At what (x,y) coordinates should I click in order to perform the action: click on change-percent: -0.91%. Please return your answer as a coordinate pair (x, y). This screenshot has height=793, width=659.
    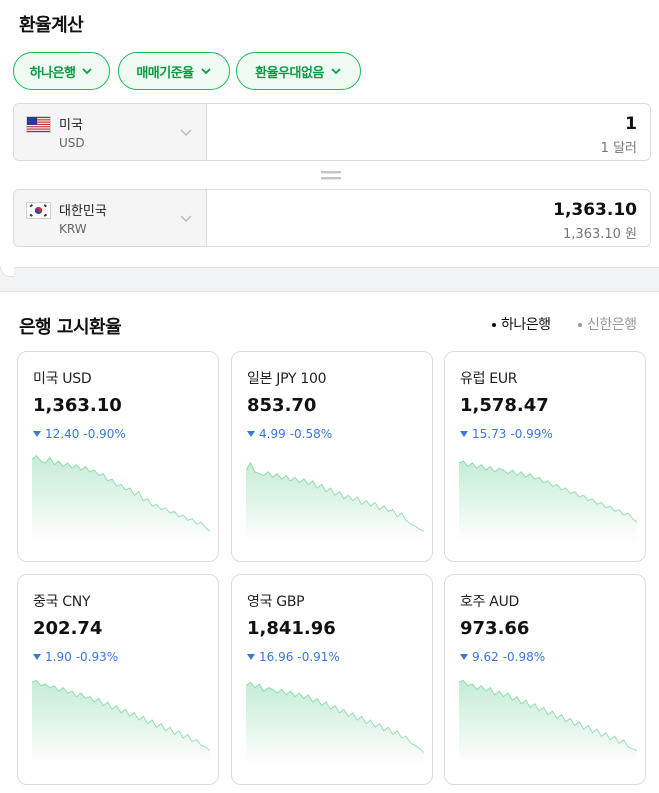
    Looking at the image, I should click on (318, 657).